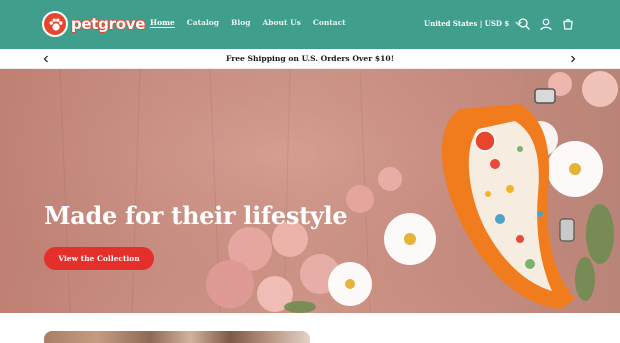  Describe the element at coordinates (546, 24) in the screenshot. I see `account-icon` at that location.